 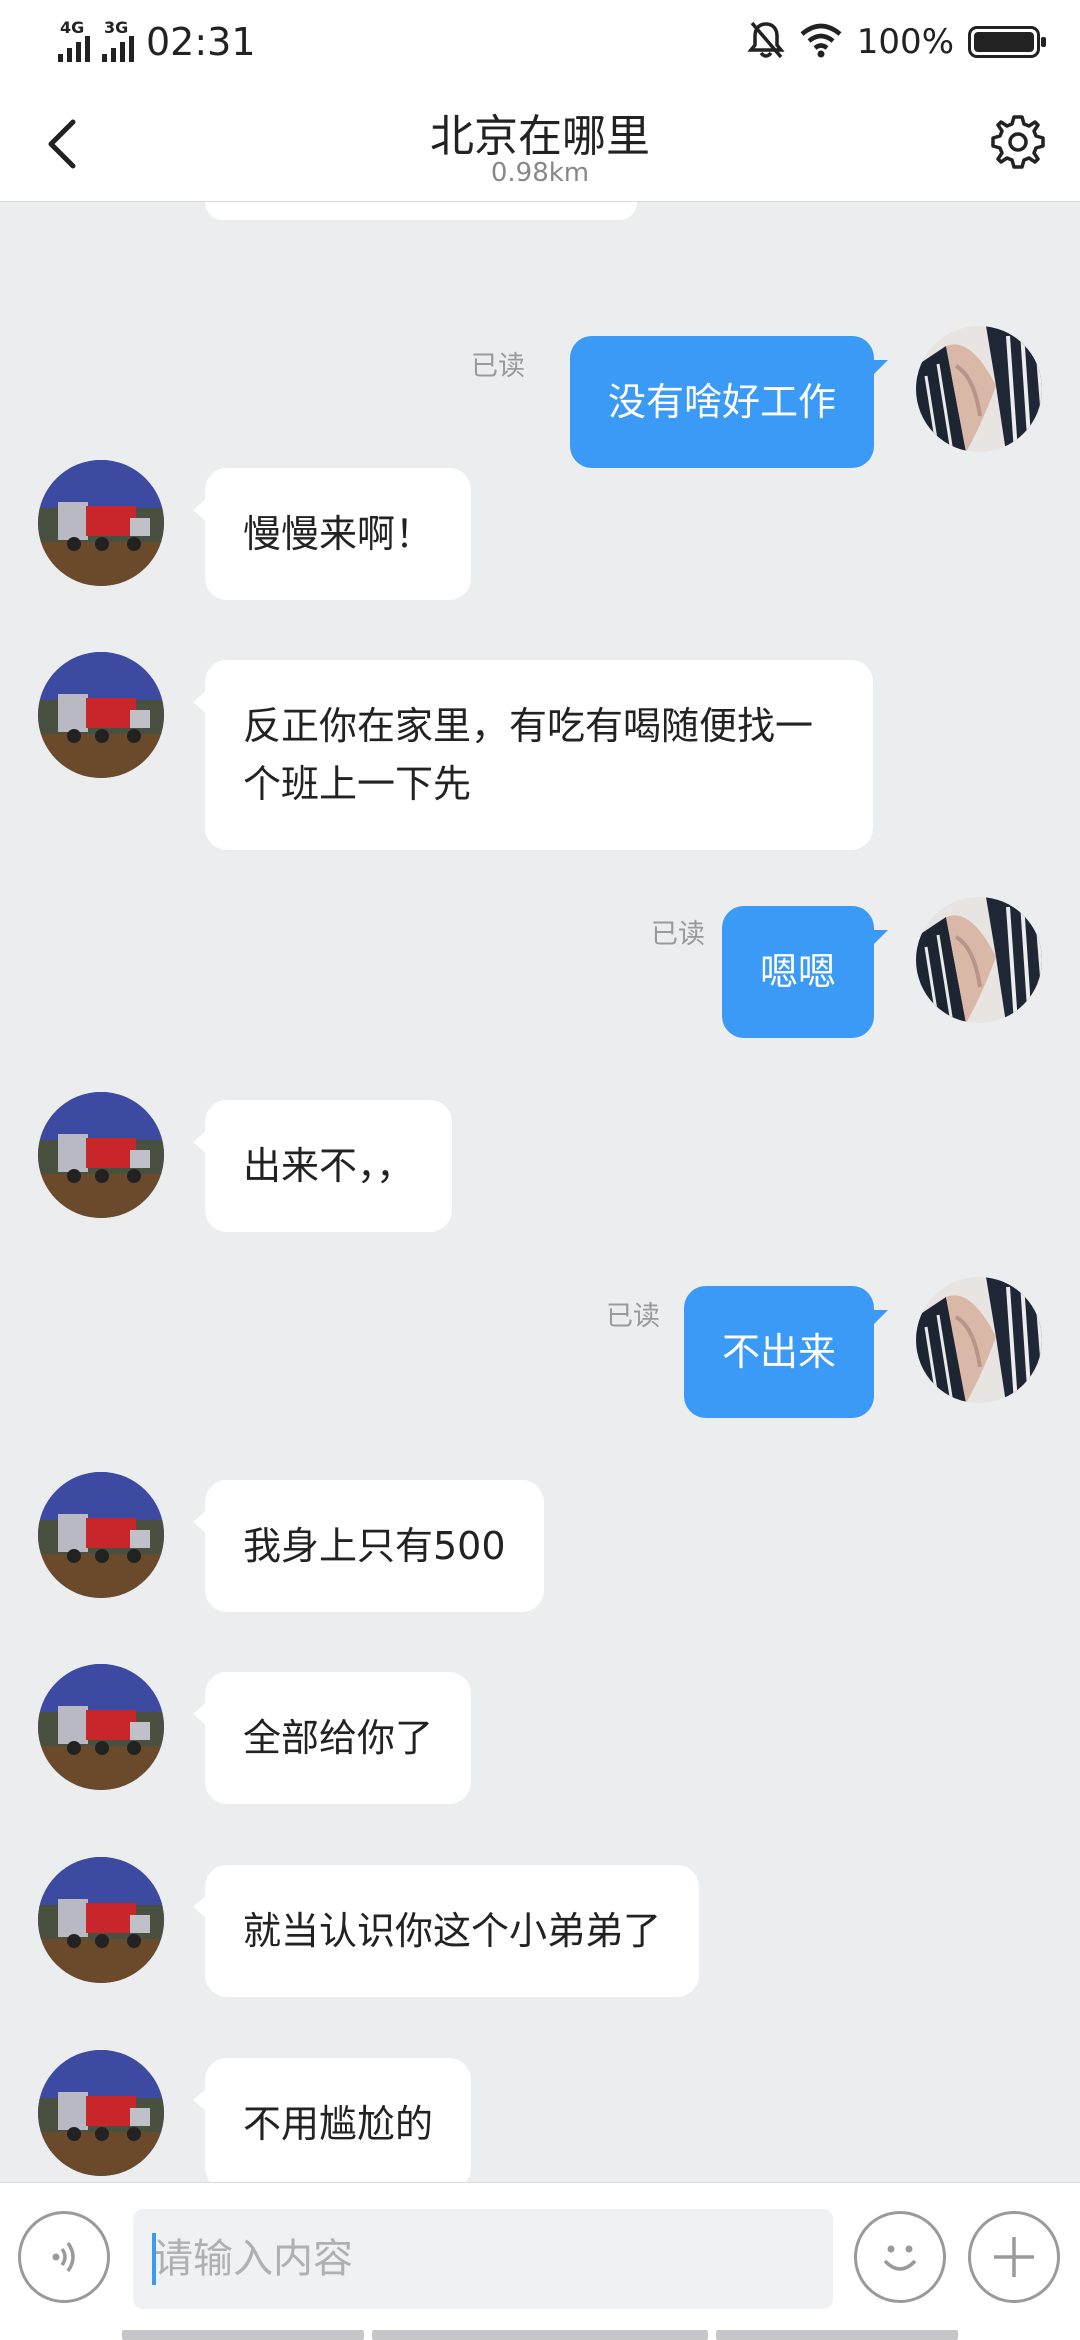 I want to click on signal-icon: 3G, so click(x=118, y=40).